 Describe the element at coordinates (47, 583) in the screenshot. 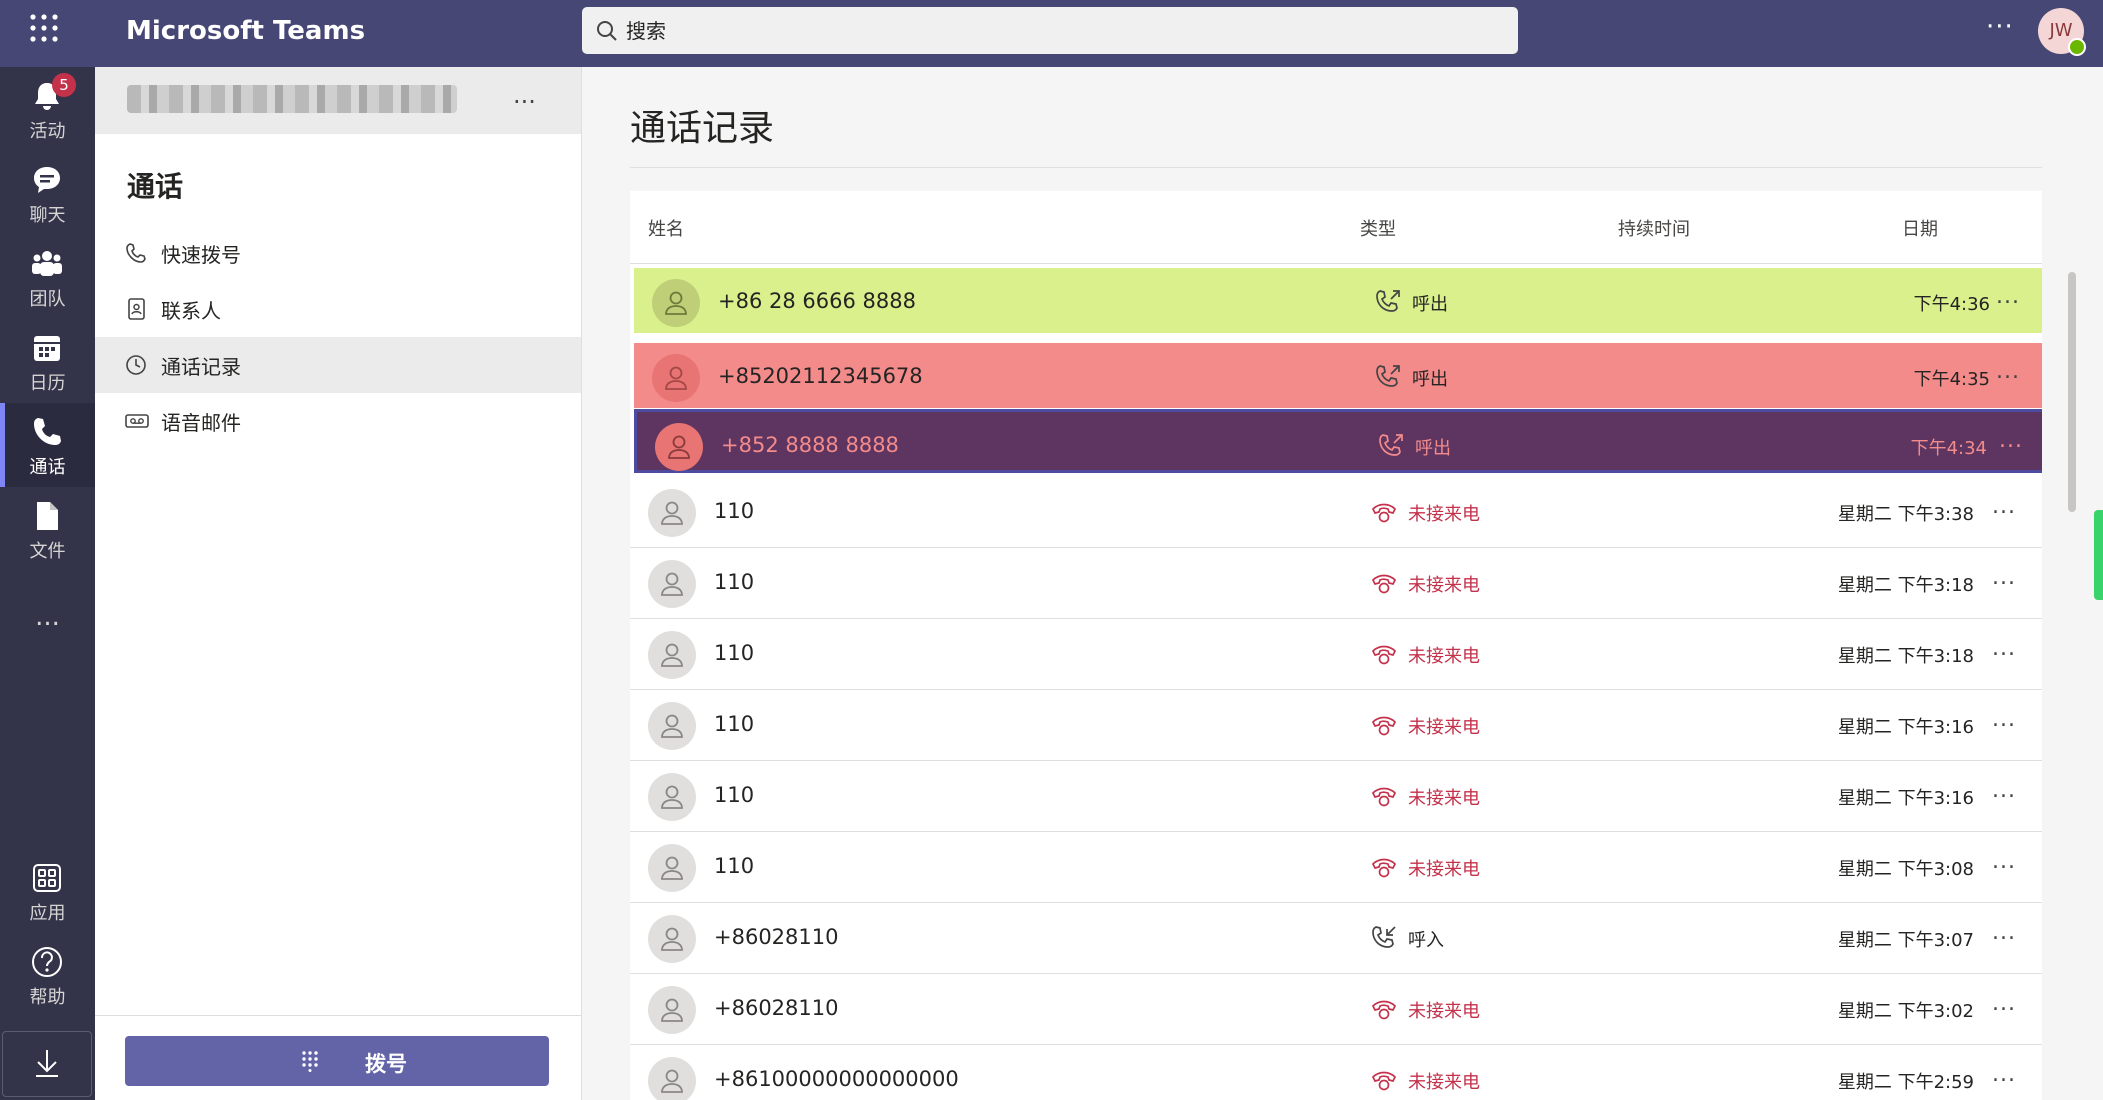

I see `app-rail: 5 活动 聊天 团队 日历 通话 文件 ... 应用 帮助` at that location.